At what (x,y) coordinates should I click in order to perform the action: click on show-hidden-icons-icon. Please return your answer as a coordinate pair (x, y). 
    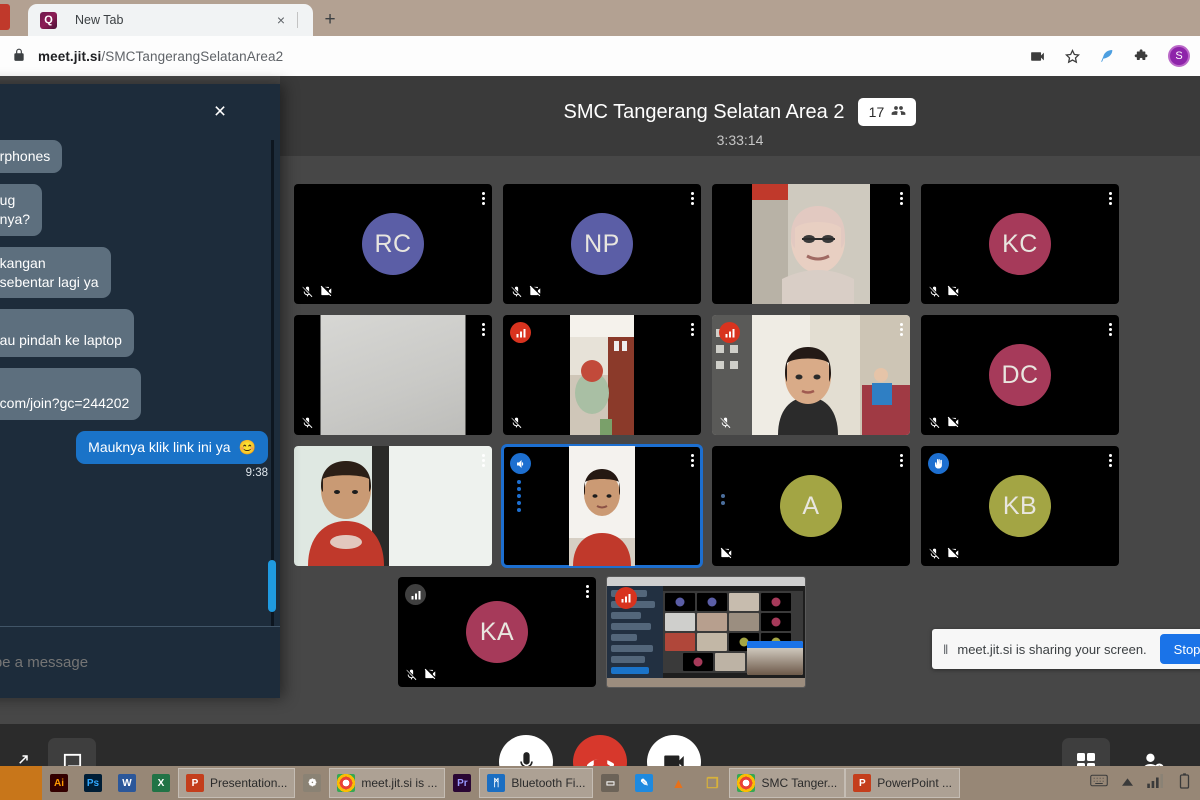
    Looking at the image, I should click on (1127, 783).